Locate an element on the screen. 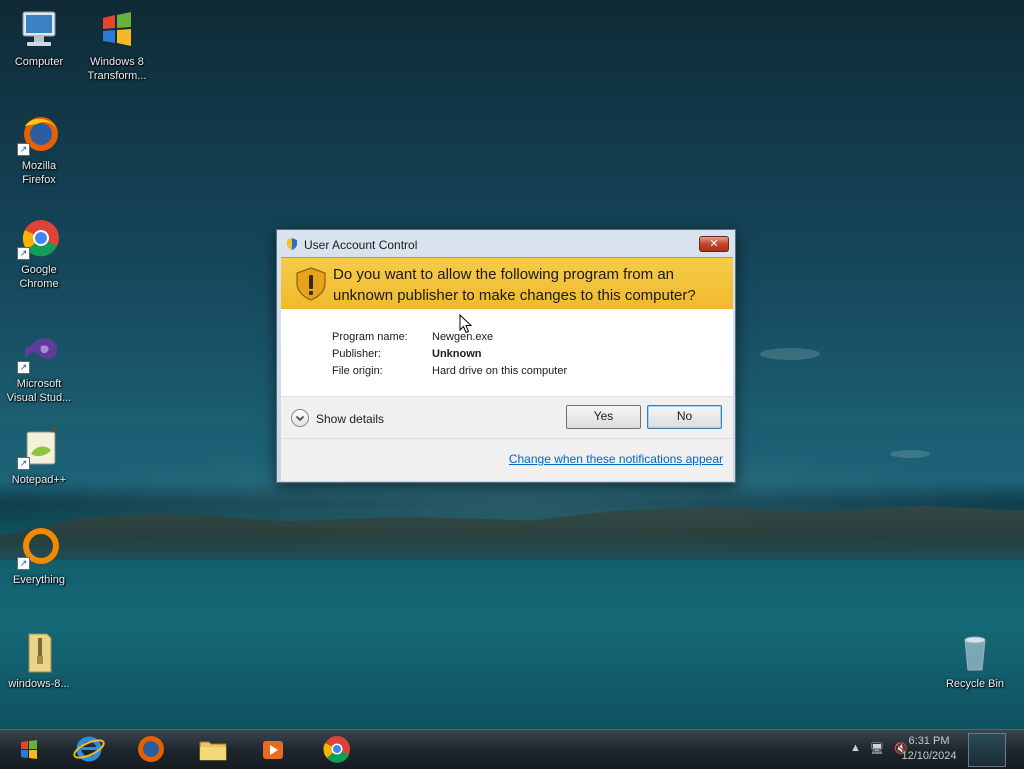 Image resolution: width=1024 pixels, height=769 pixels. show-desktop-button is located at coordinates (987, 750).